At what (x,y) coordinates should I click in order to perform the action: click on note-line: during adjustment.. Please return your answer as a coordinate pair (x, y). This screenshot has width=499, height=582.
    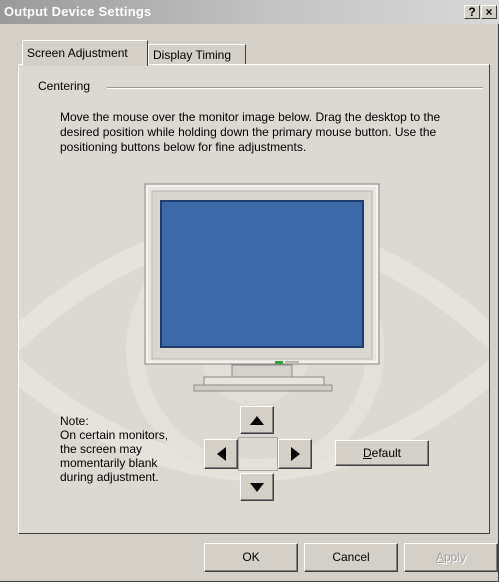
    Looking at the image, I should click on (109, 477).